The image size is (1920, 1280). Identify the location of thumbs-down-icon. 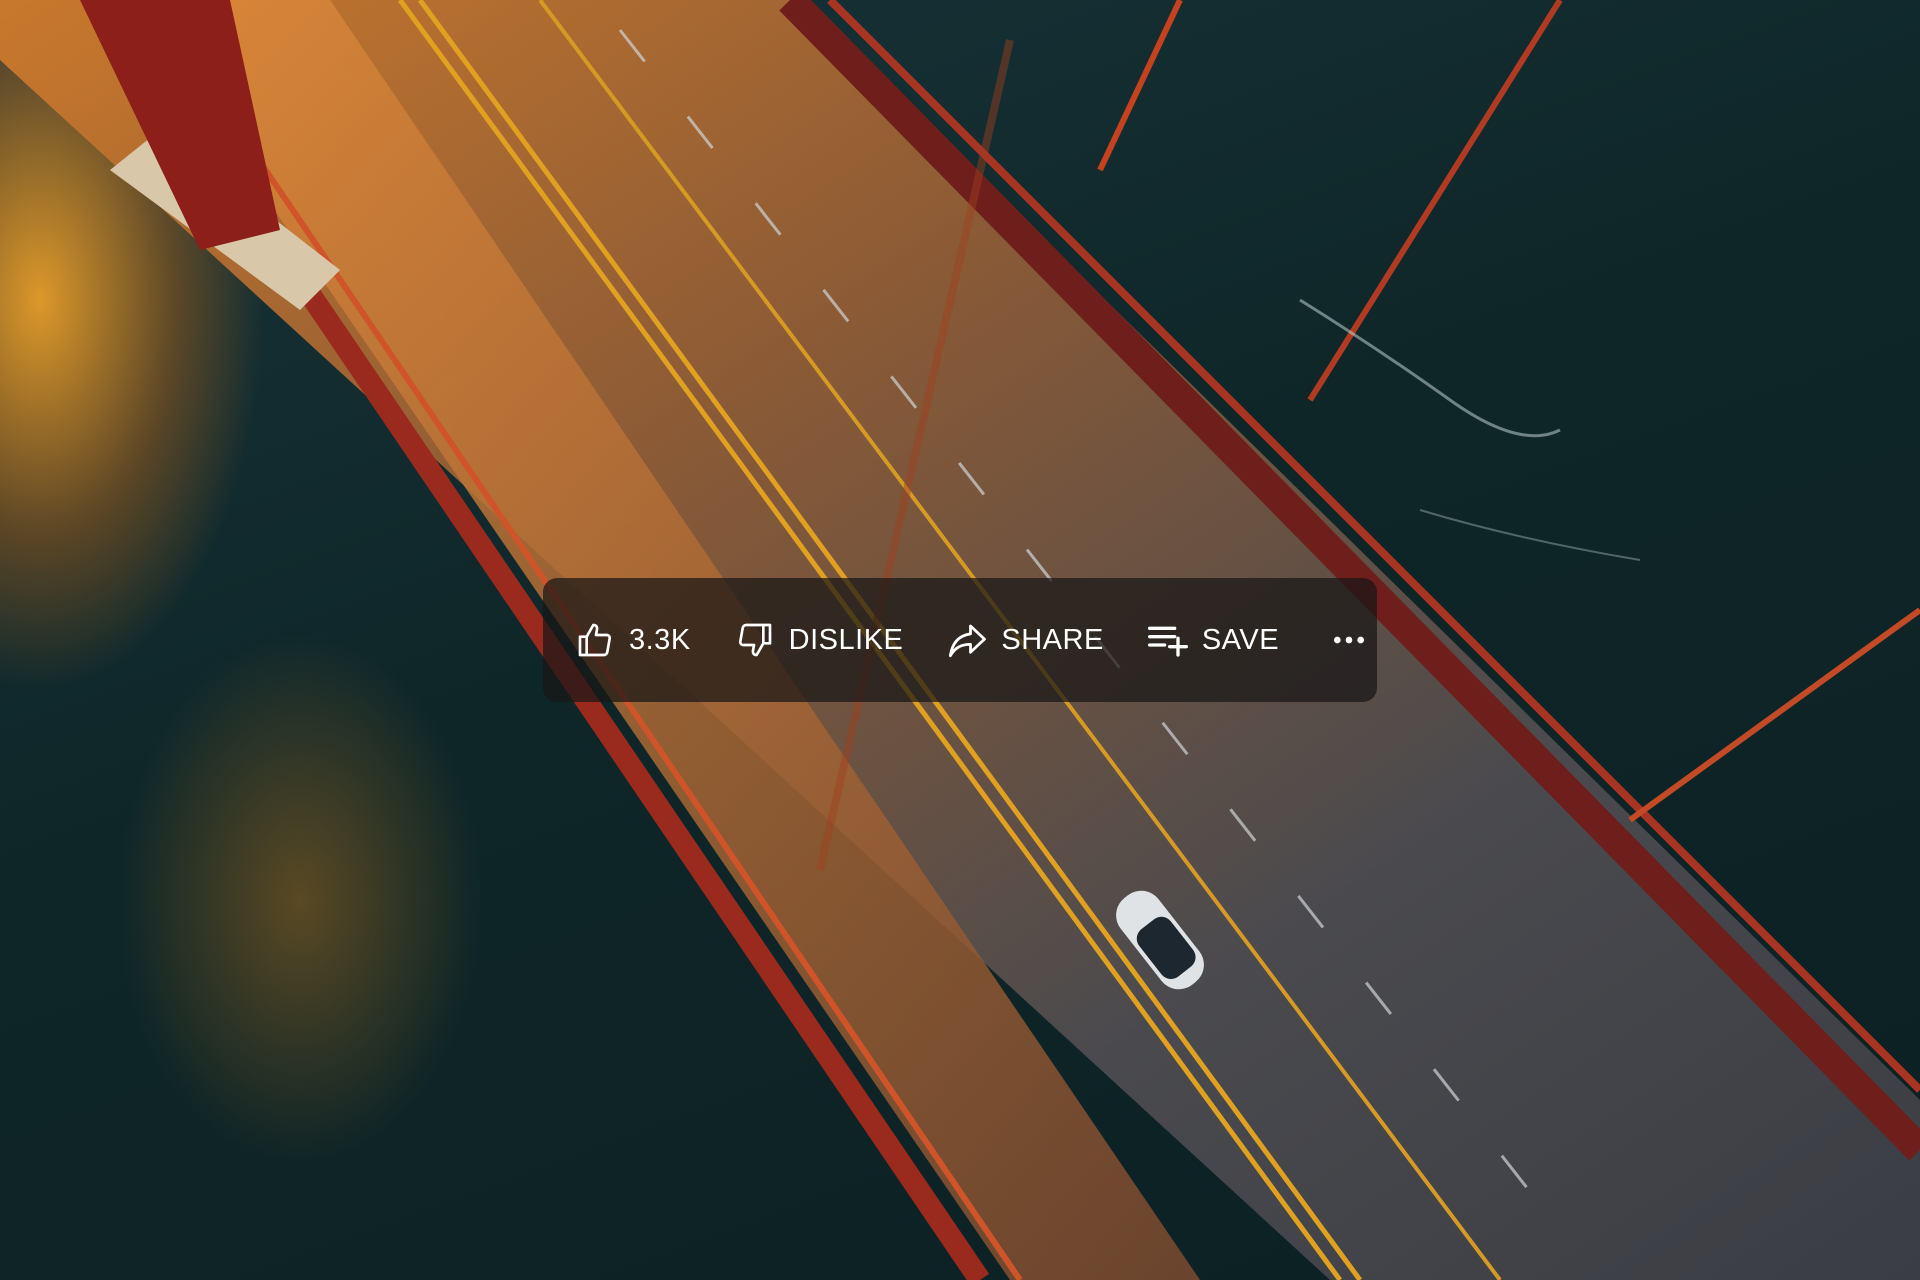
(755, 640).